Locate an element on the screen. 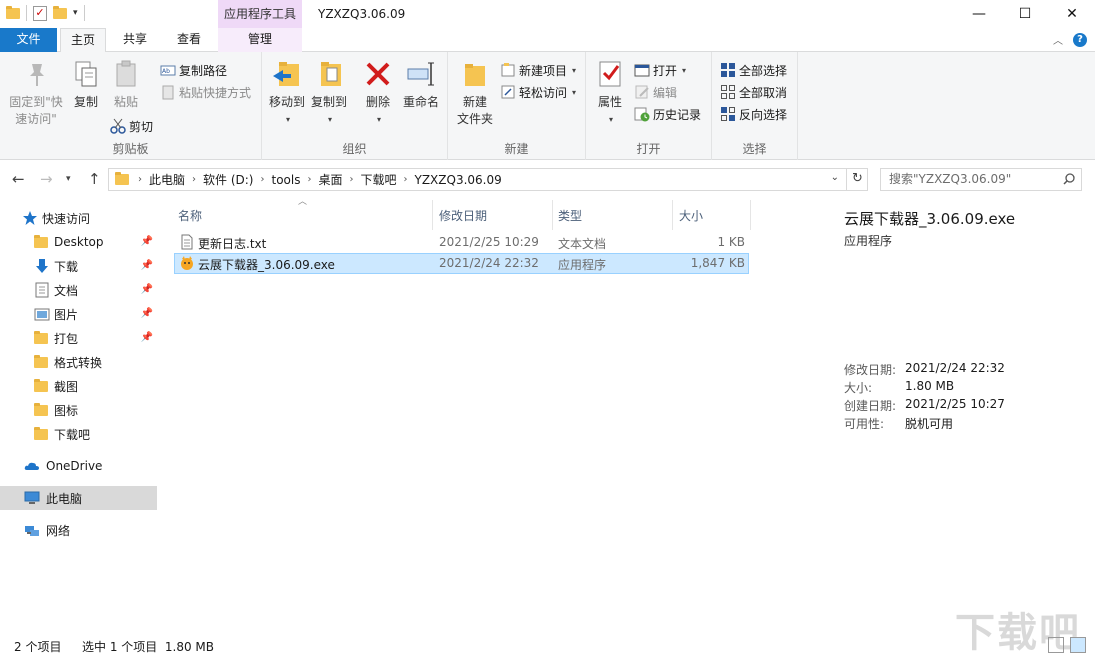 The height and width of the screenshot is (658, 1095). edit-label: 编辑 is located at coordinates (665, 92).